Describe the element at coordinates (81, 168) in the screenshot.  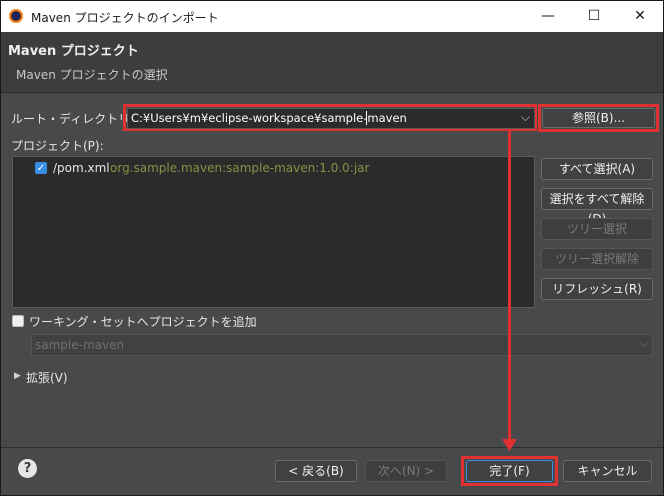
I see `pom-name: /pom.xml` at that location.